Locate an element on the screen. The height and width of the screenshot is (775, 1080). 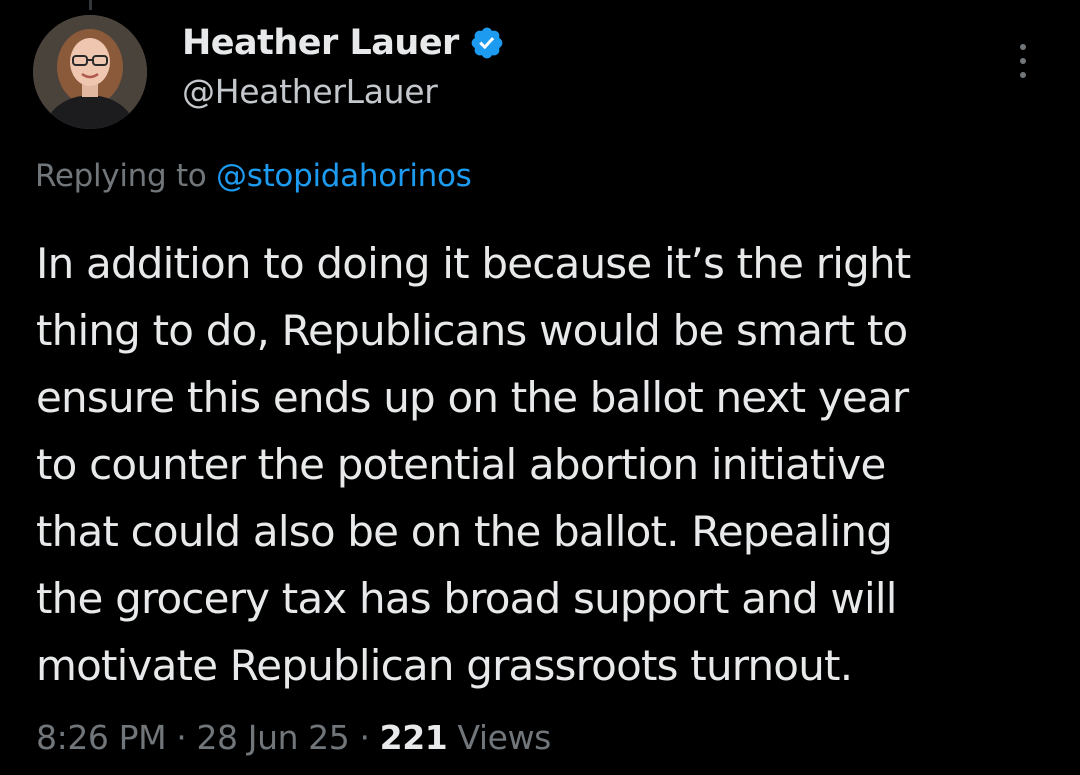
display-name-row: Heather Lauer is located at coordinates (343, 43).